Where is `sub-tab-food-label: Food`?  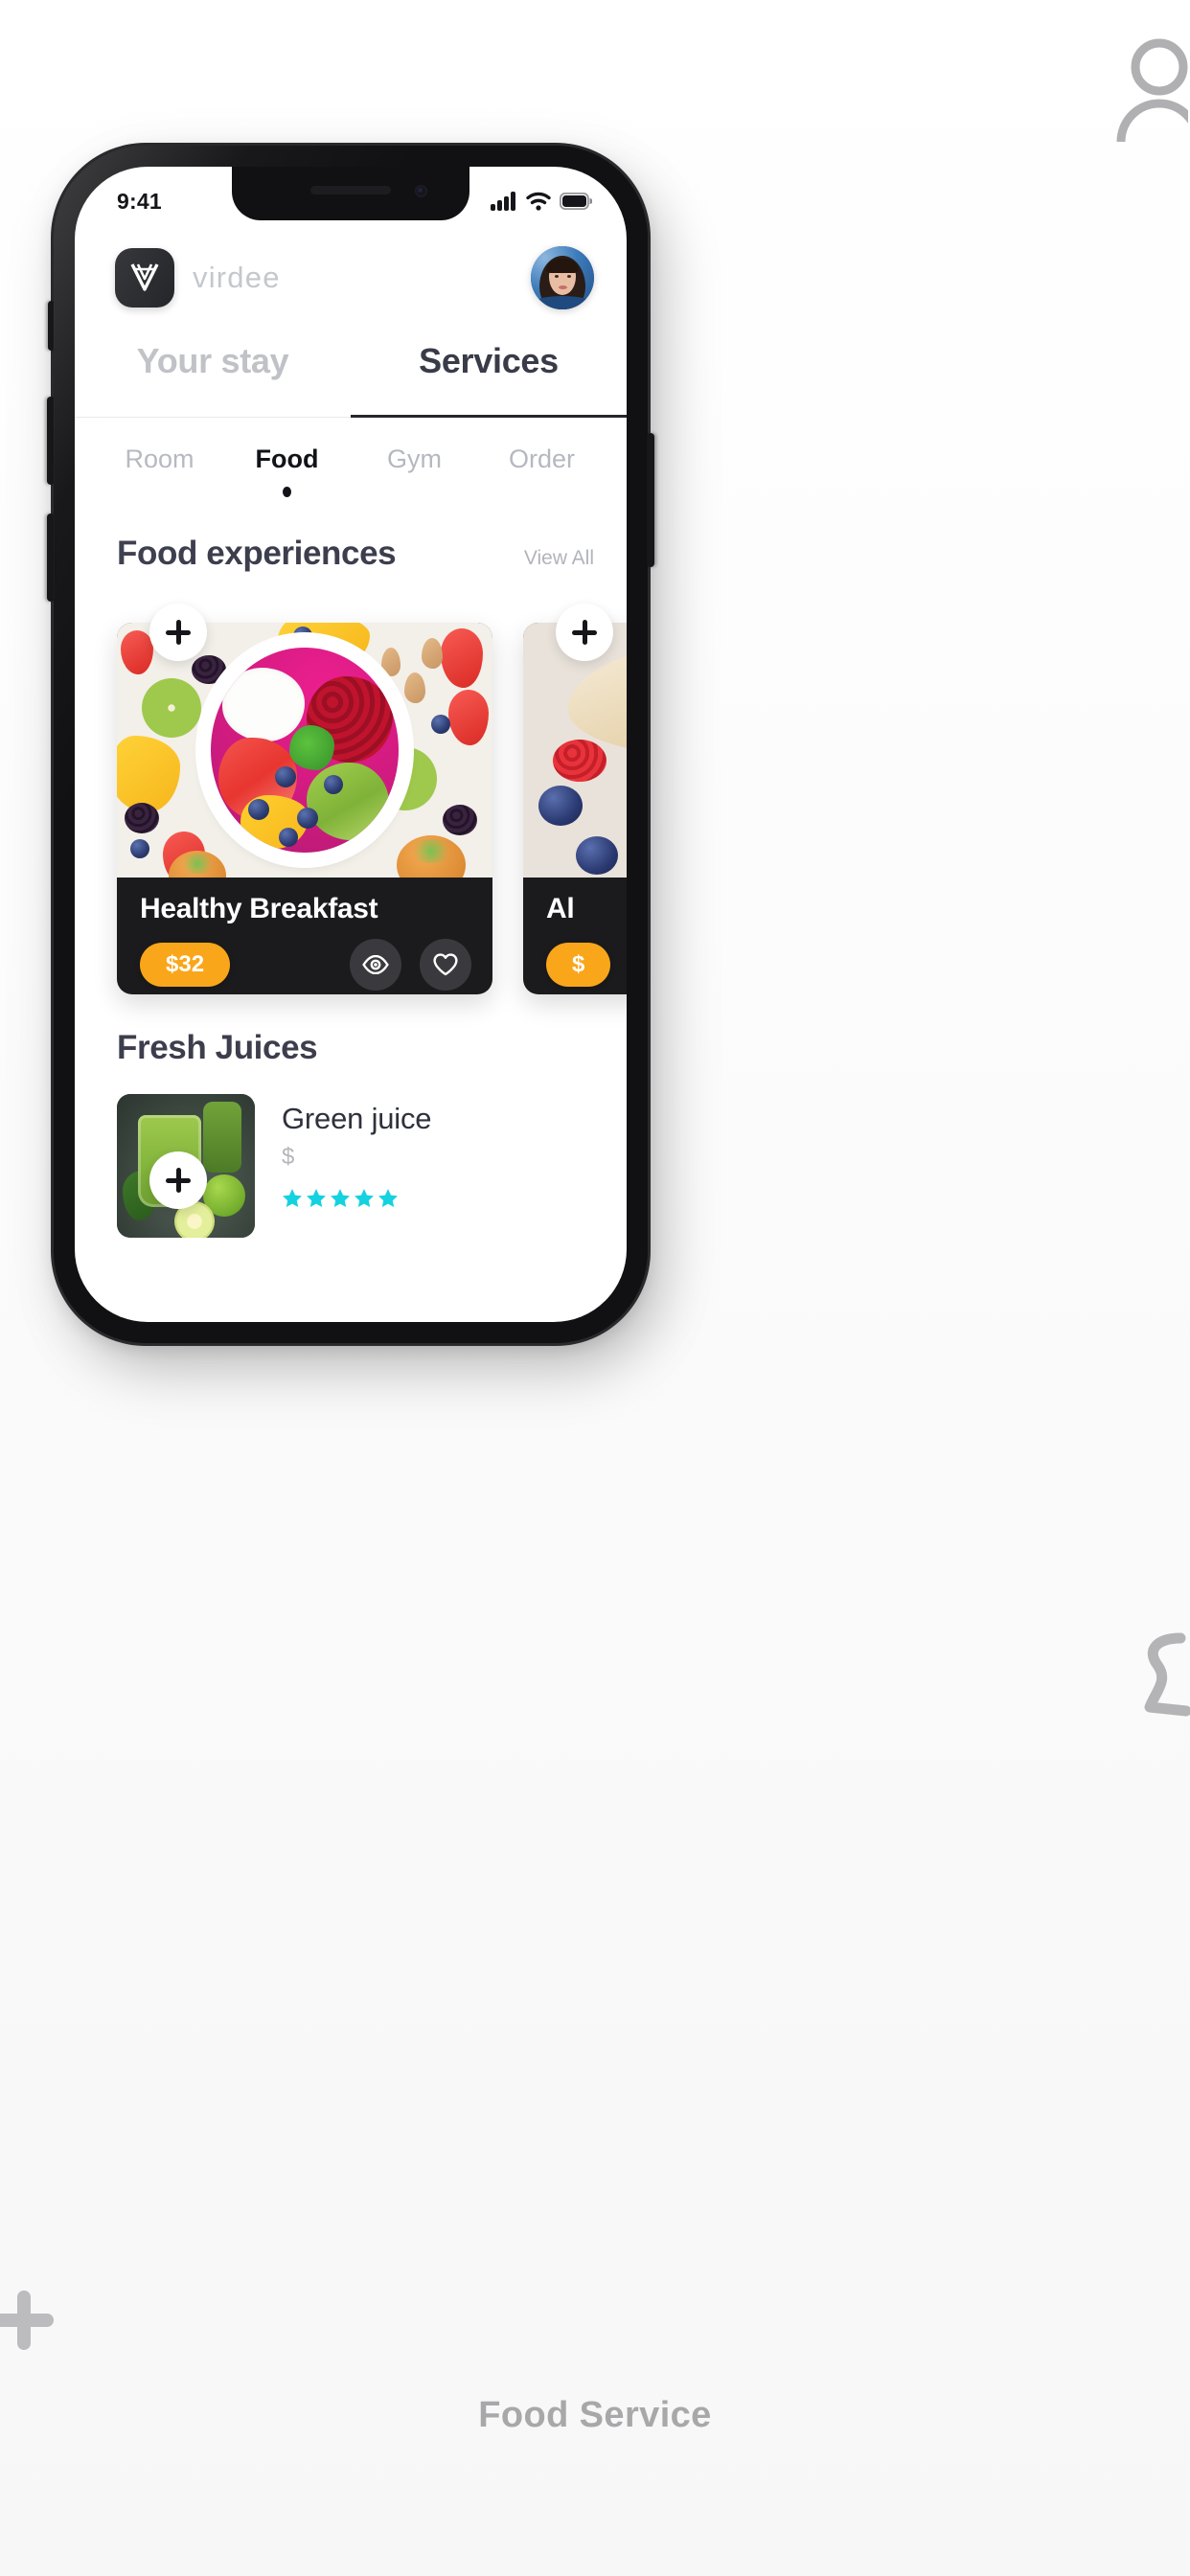
sub-tab-food-label: Food is located at coordinates (287, 459).